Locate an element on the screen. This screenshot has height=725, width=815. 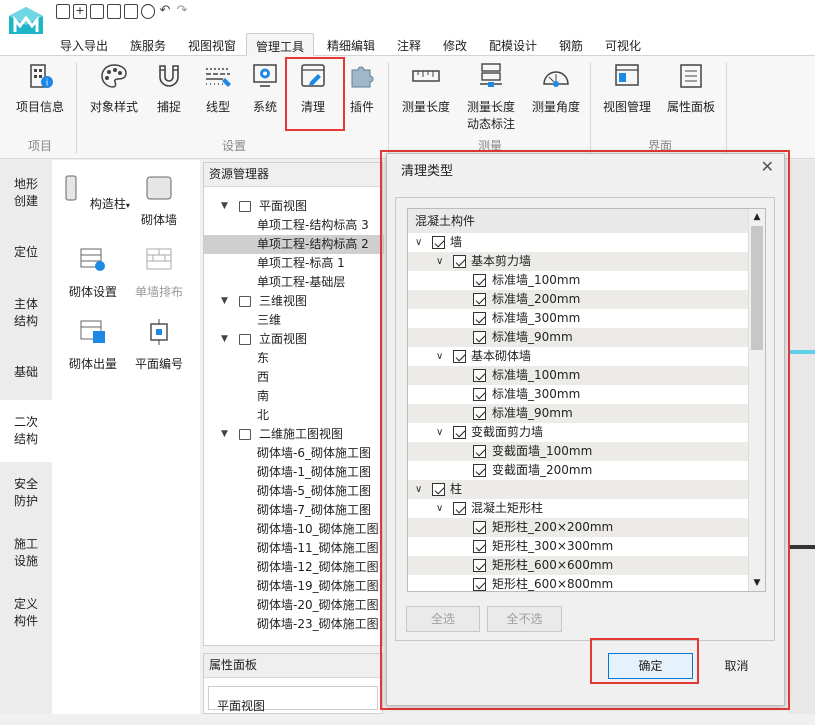
snap-button: 捕捉 is located at coordinates (169, 89).